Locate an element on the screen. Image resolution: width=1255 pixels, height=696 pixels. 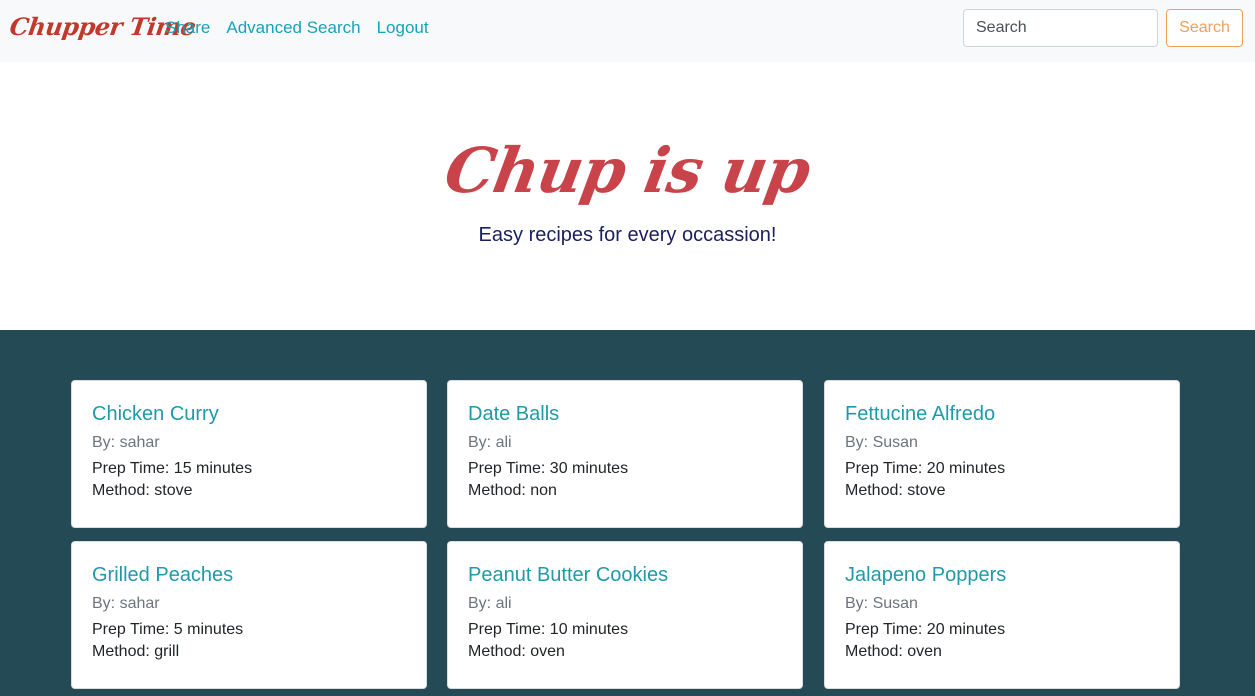
search-button: Search is located at coordinates (1204, 28).